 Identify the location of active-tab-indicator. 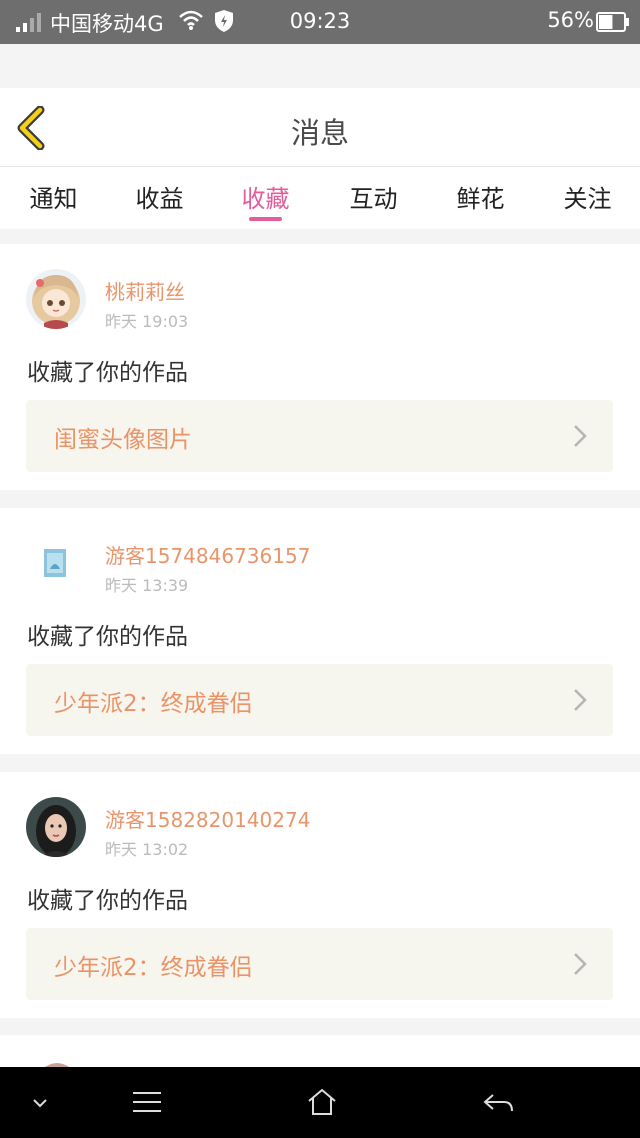
(265, 219).